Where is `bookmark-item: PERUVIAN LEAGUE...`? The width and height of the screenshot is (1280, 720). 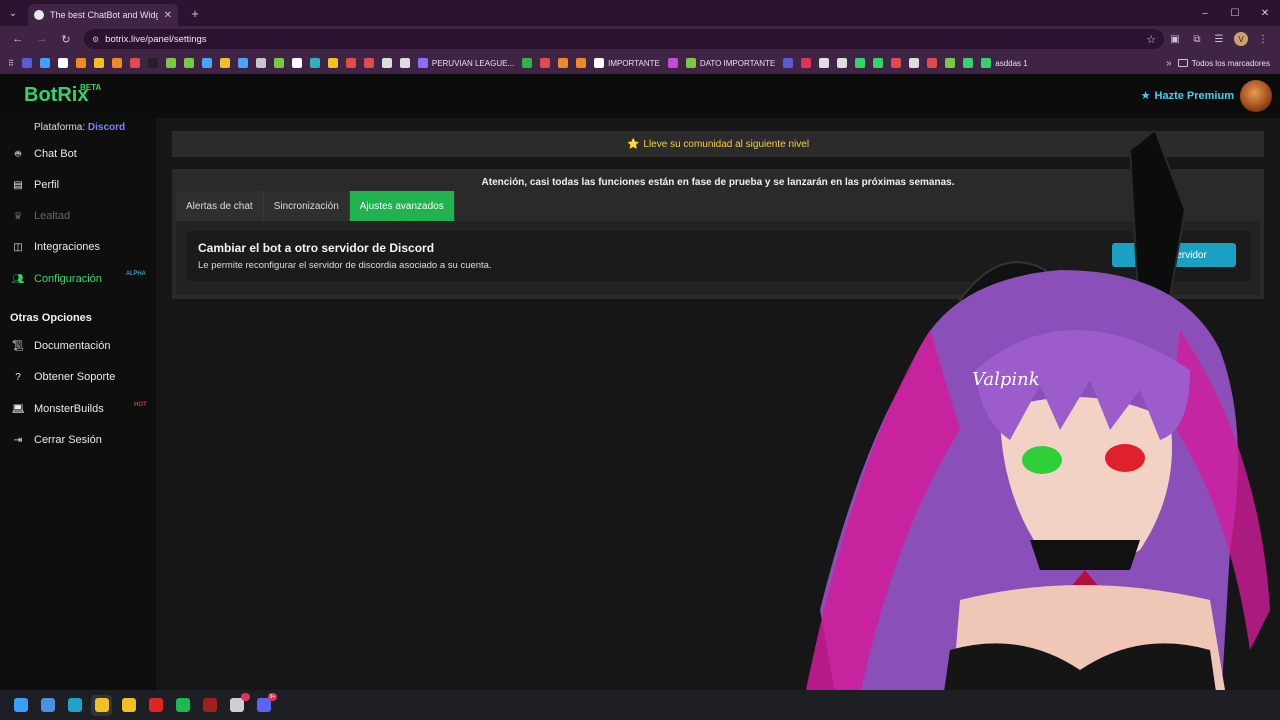
bookmark-item: PERUVIAN LEAGUE... is located at coordinates (466, 63).